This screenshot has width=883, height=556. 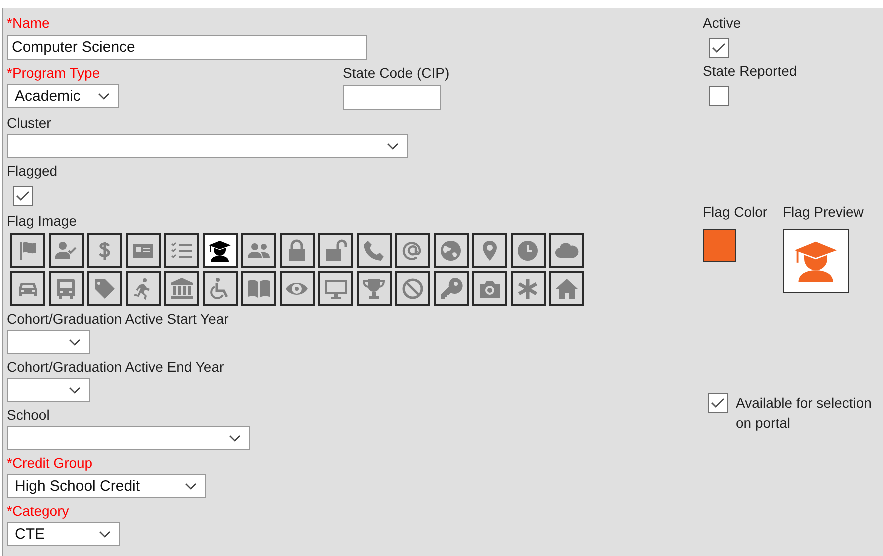 I want to click on key-icon, so click(x=451, y=288).